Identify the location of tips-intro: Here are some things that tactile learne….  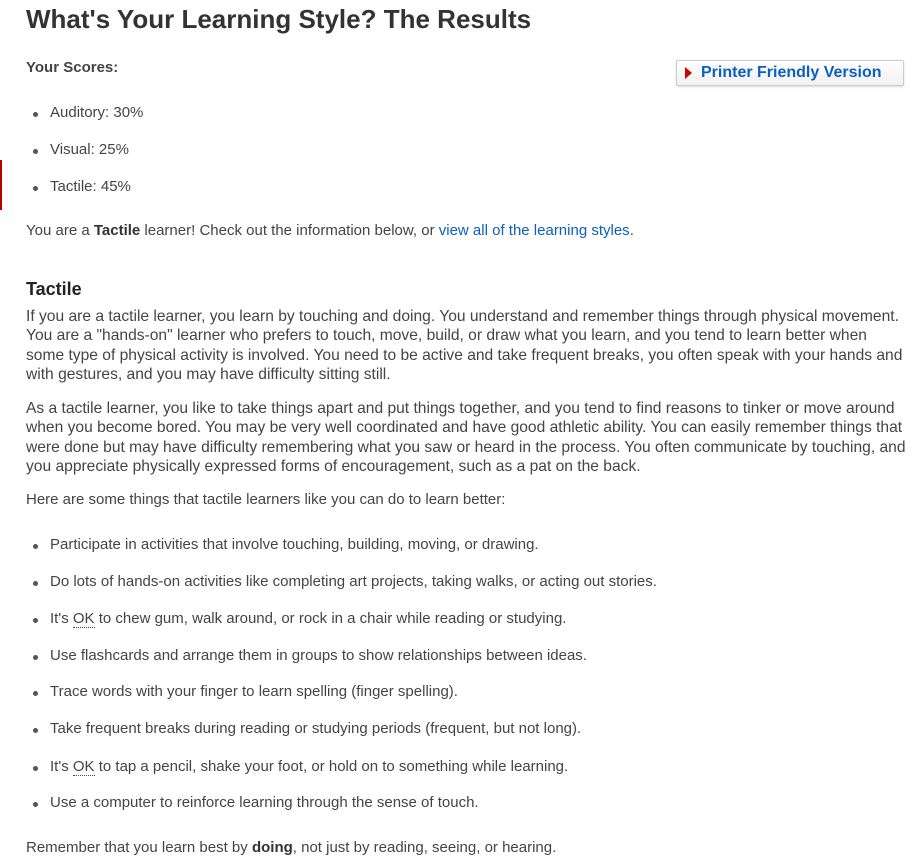
(266, 499).